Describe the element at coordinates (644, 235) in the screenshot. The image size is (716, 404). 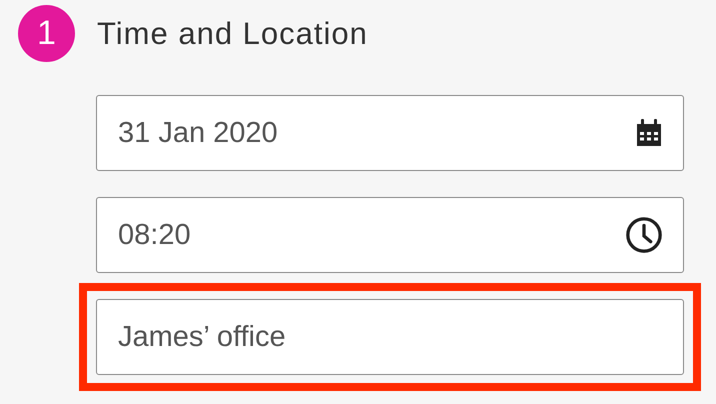
I see `clock-icon` at that location.